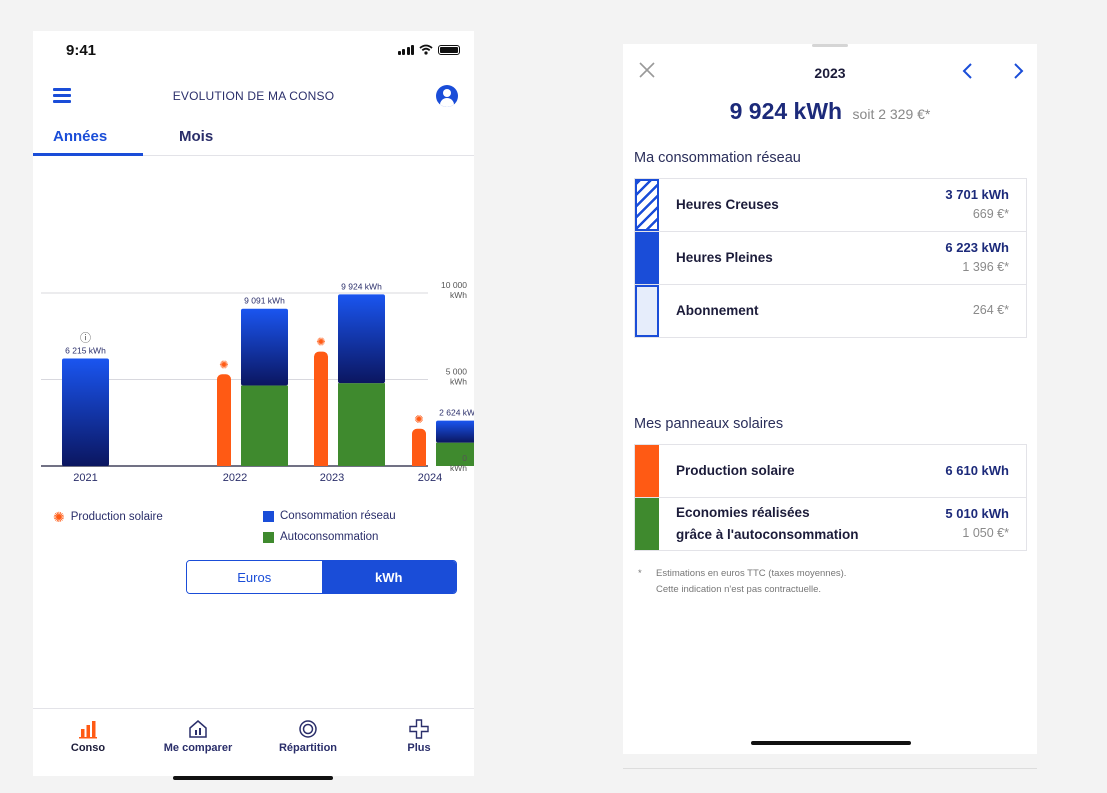 This screenshot has width=1107, height=793. What do you see at coordinates (405, 50) in the screenshot?
I see `signal-icon` at bounding box center [405, 50].